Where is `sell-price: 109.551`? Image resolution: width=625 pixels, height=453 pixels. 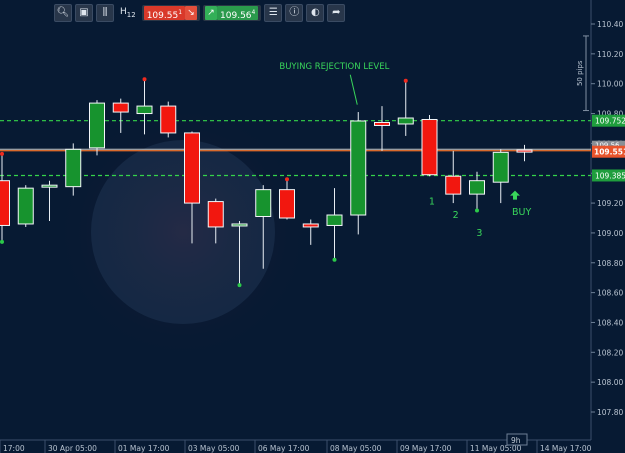
sell-price: 109.551 is located at coordinates (164, 13).